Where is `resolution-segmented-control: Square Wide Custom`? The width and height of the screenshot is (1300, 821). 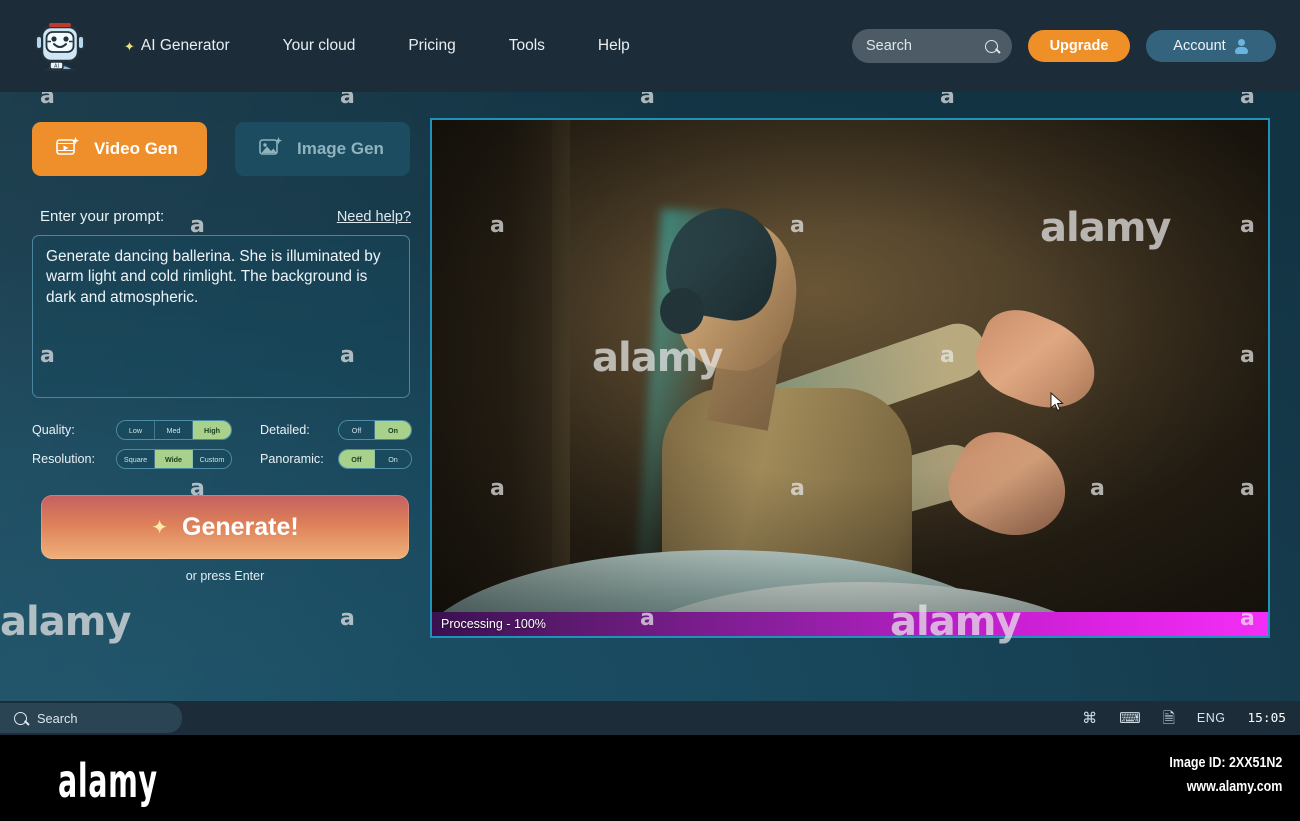 resolution-segmented-control: Square Wide Custom is located at coordinates (174, 459).